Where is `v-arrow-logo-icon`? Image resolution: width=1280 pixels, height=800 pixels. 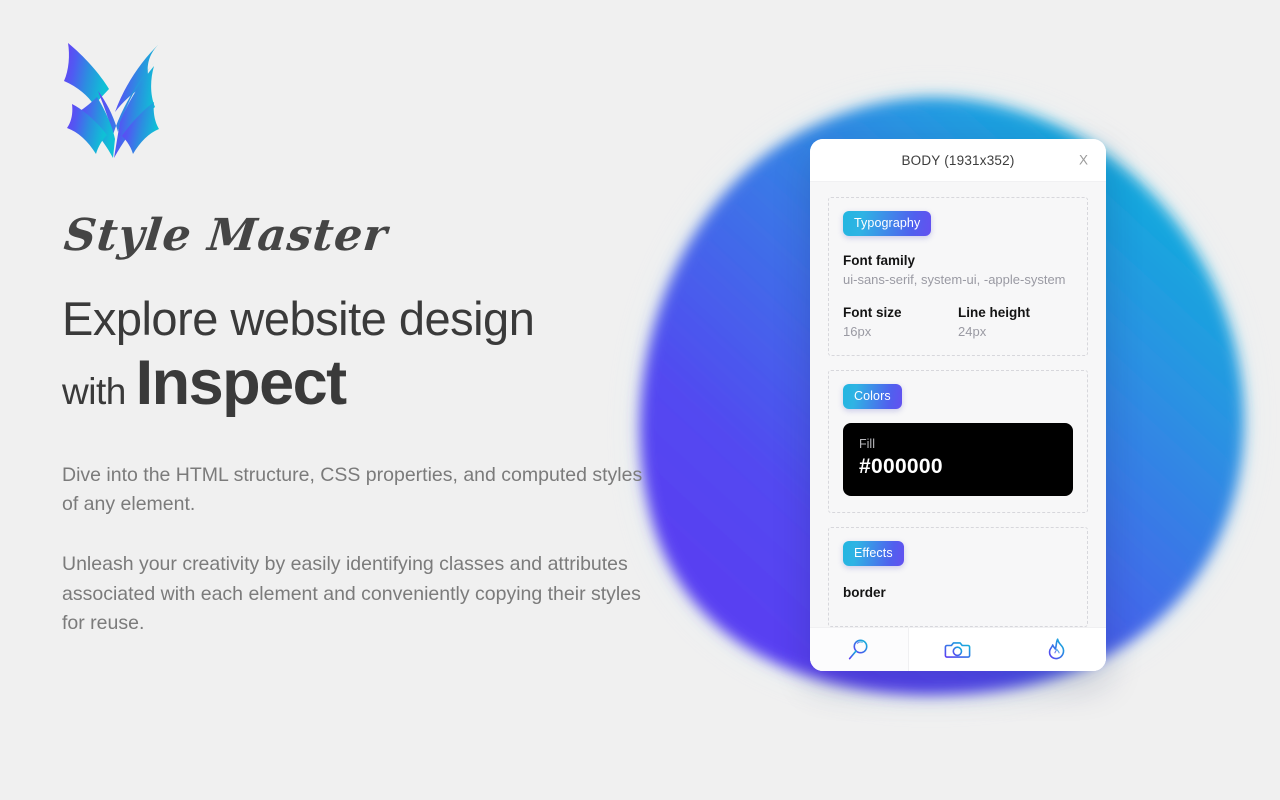
v-arrow-logo-icon is located at coordinates (112, 100).